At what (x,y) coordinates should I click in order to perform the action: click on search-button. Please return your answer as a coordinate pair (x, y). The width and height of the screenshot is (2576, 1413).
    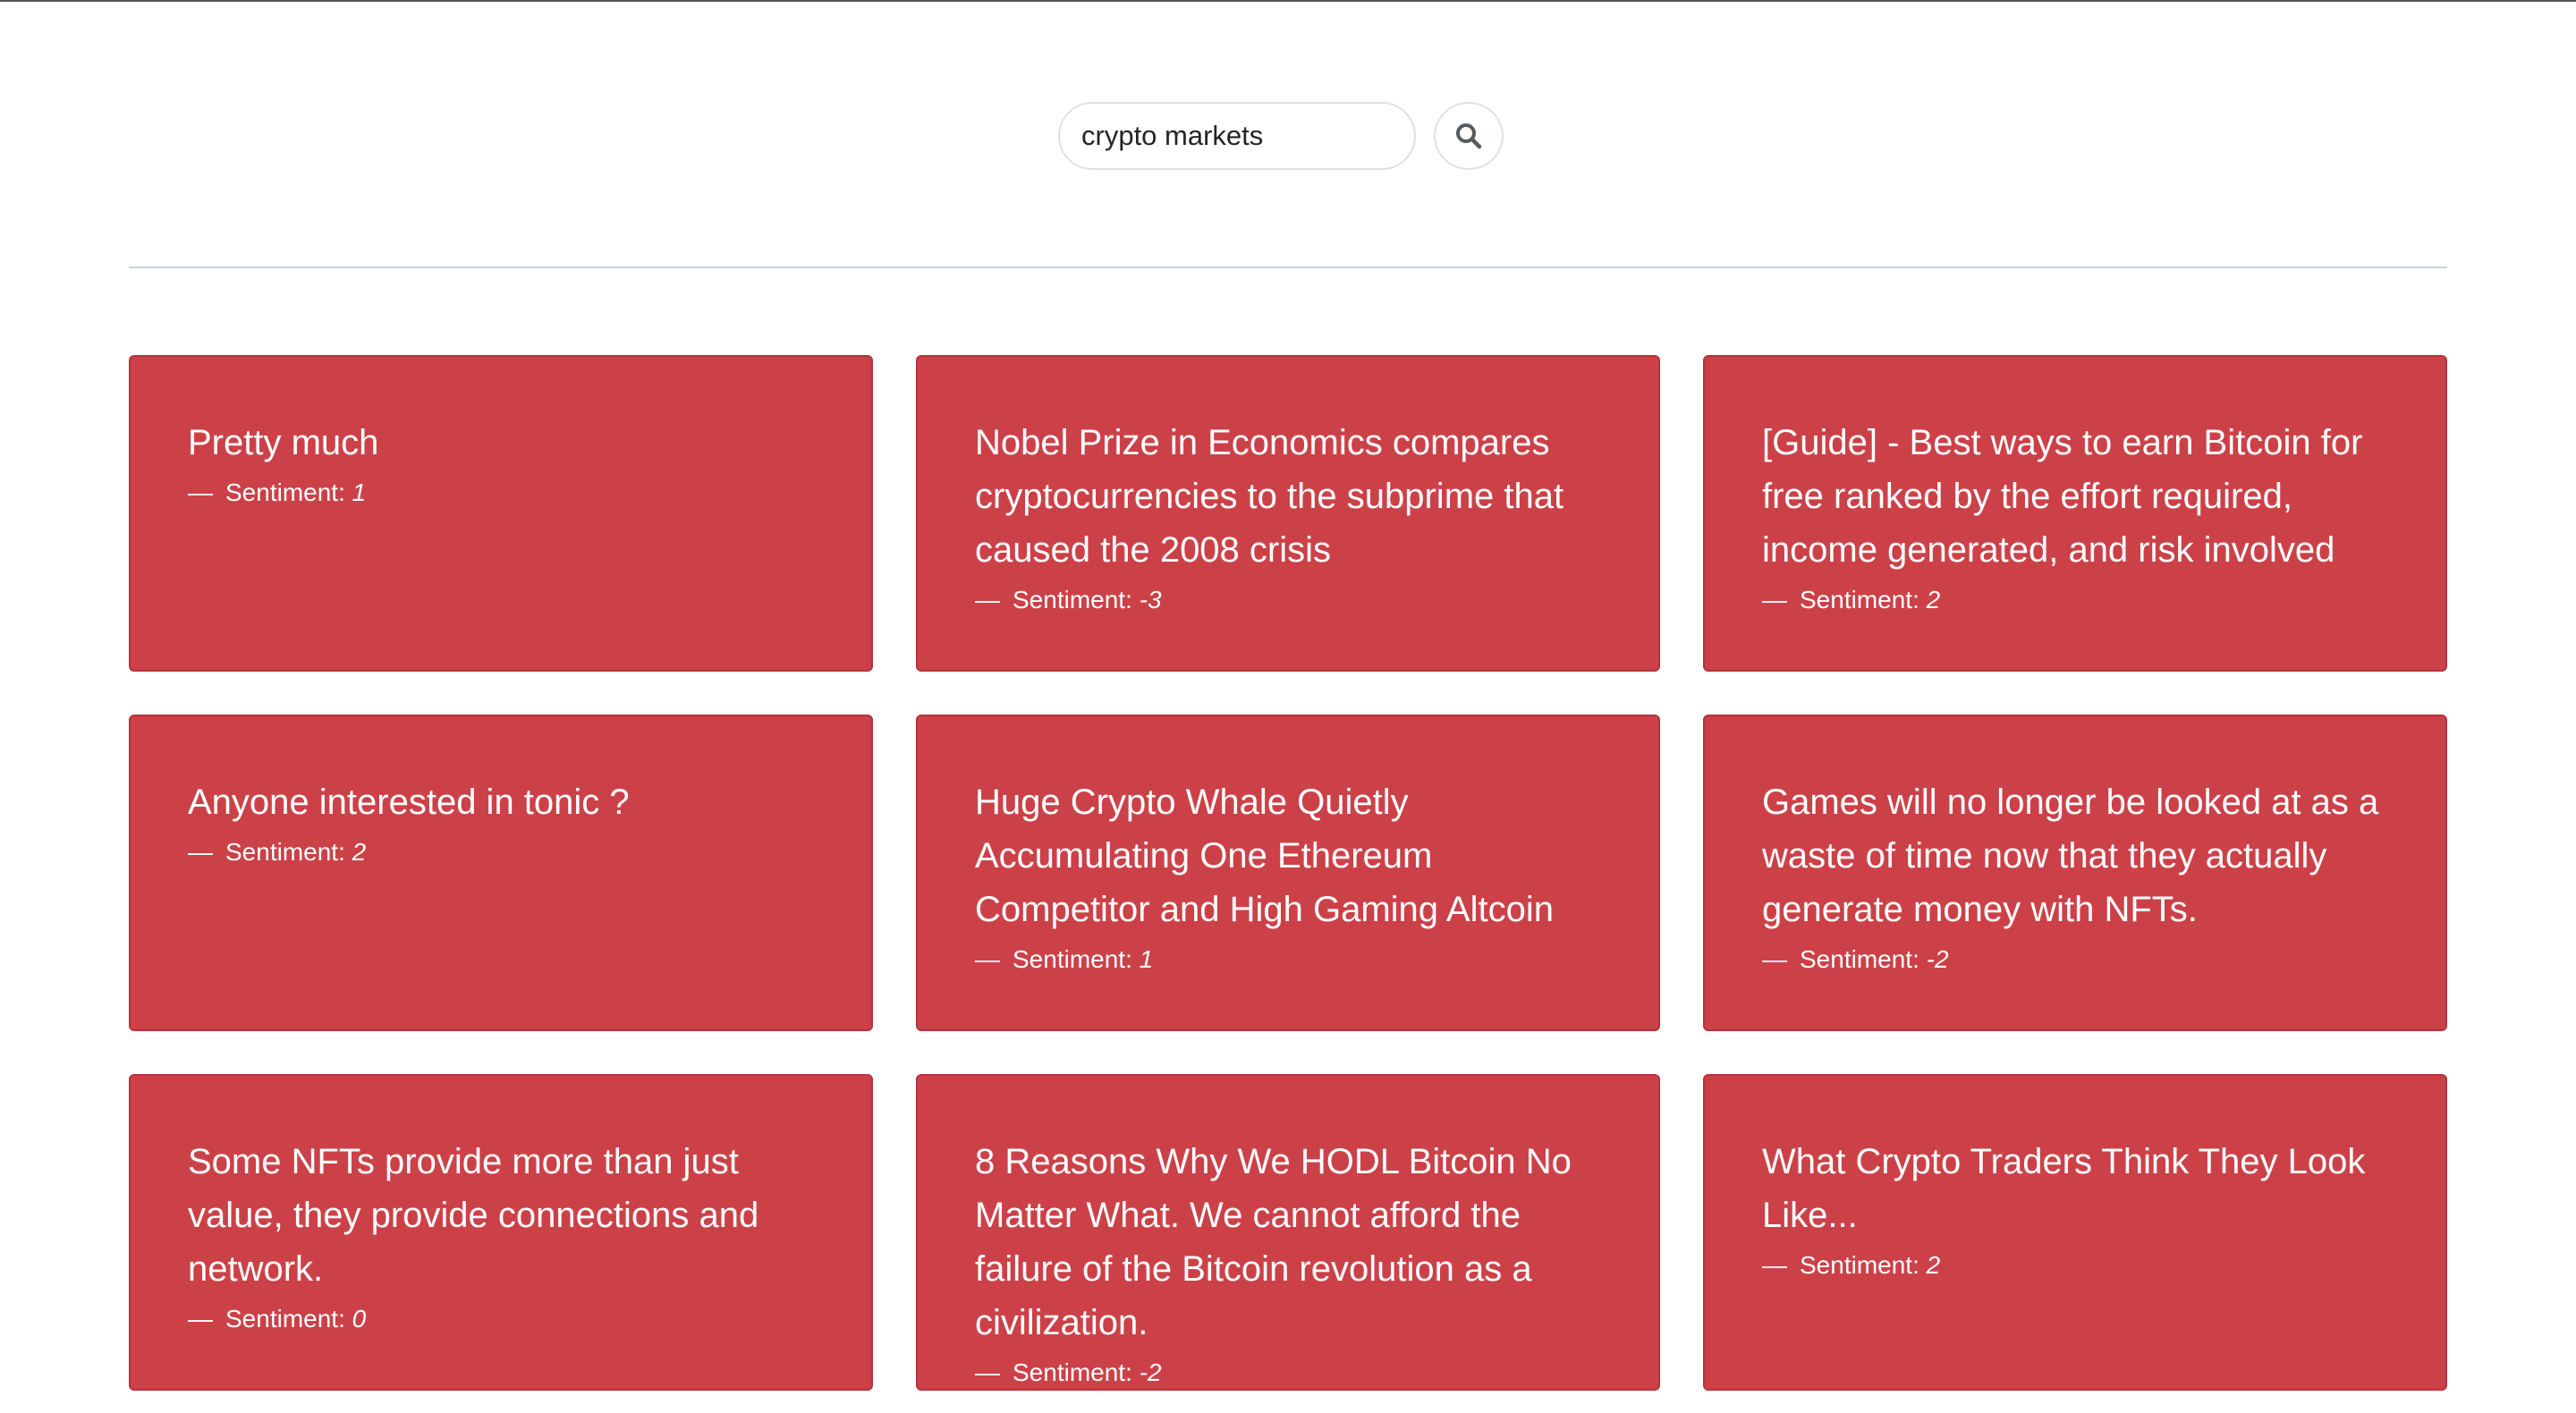
    Looking at the image, I should click on (1469, 136).